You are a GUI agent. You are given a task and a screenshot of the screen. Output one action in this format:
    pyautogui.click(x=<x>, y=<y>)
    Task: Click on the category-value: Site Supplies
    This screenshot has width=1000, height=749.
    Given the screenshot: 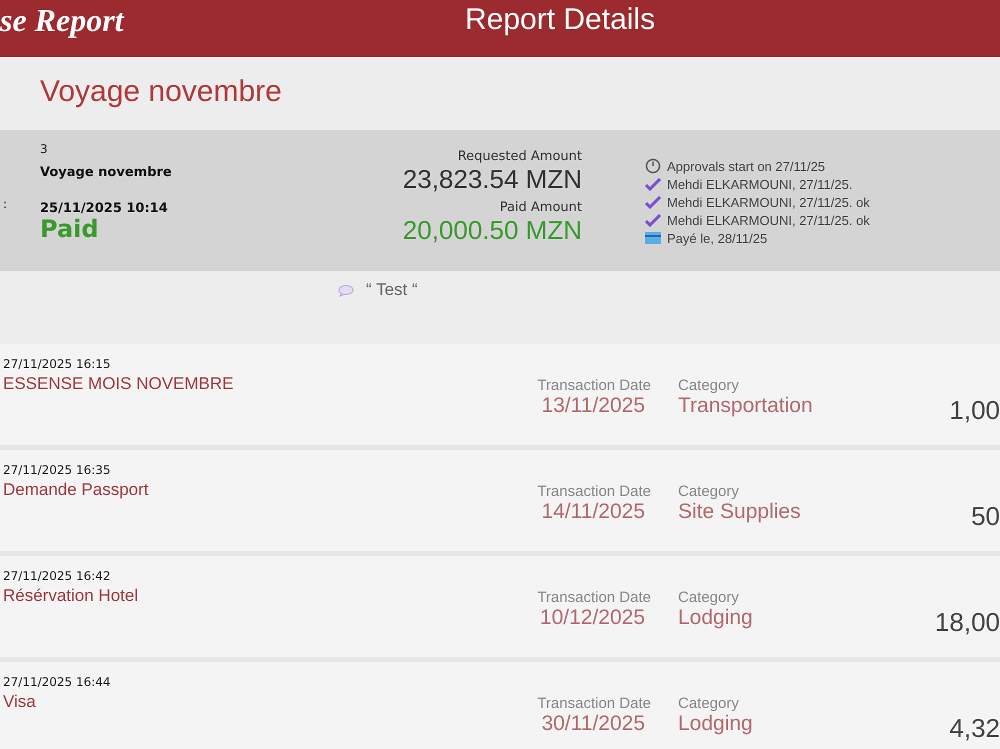 What is the action you would take?
    pyautogui.click(x=739, y=512)
    